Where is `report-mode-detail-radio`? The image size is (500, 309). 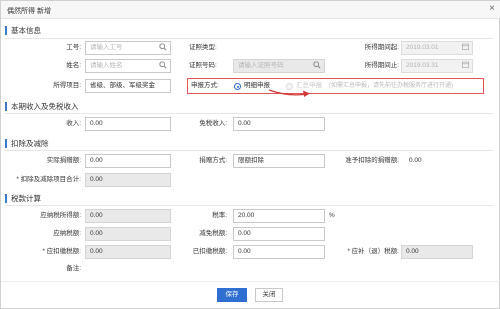 report-mode-detail-radio is located at coordinates (237, 86).